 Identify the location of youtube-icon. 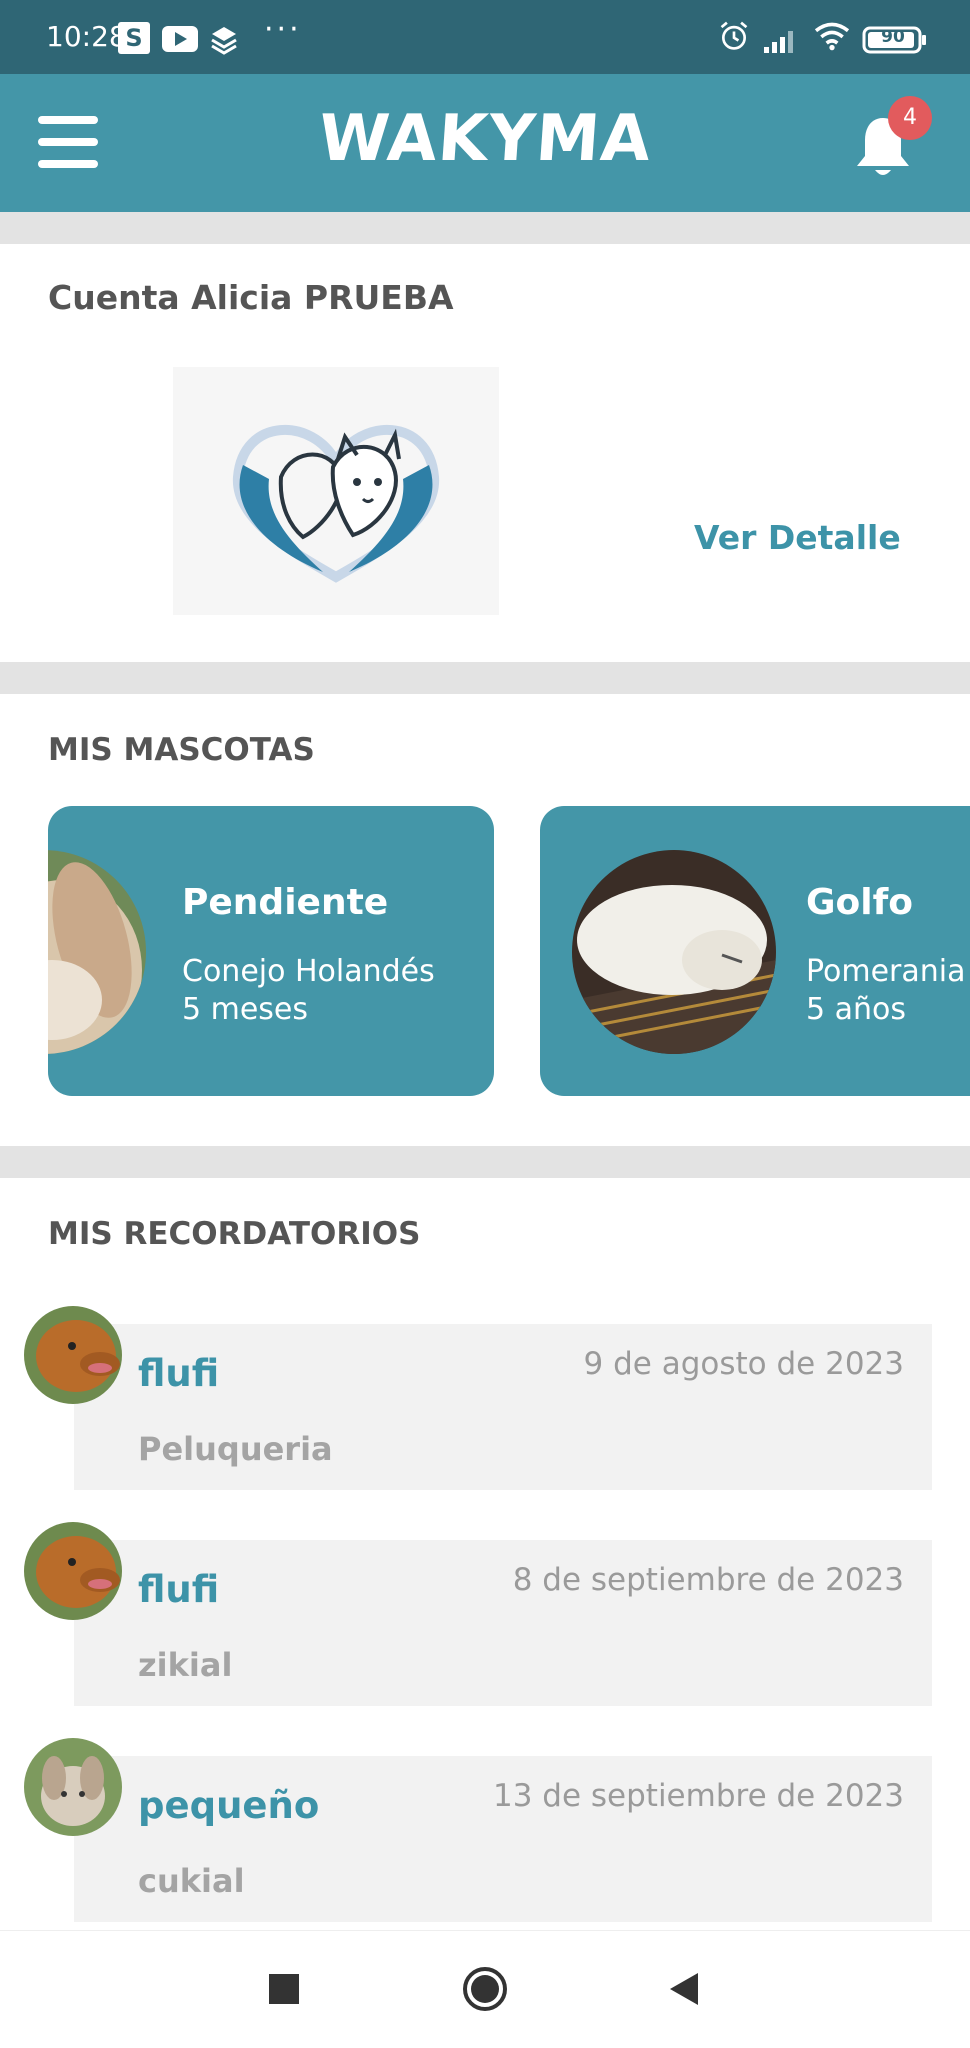
(180, 39).